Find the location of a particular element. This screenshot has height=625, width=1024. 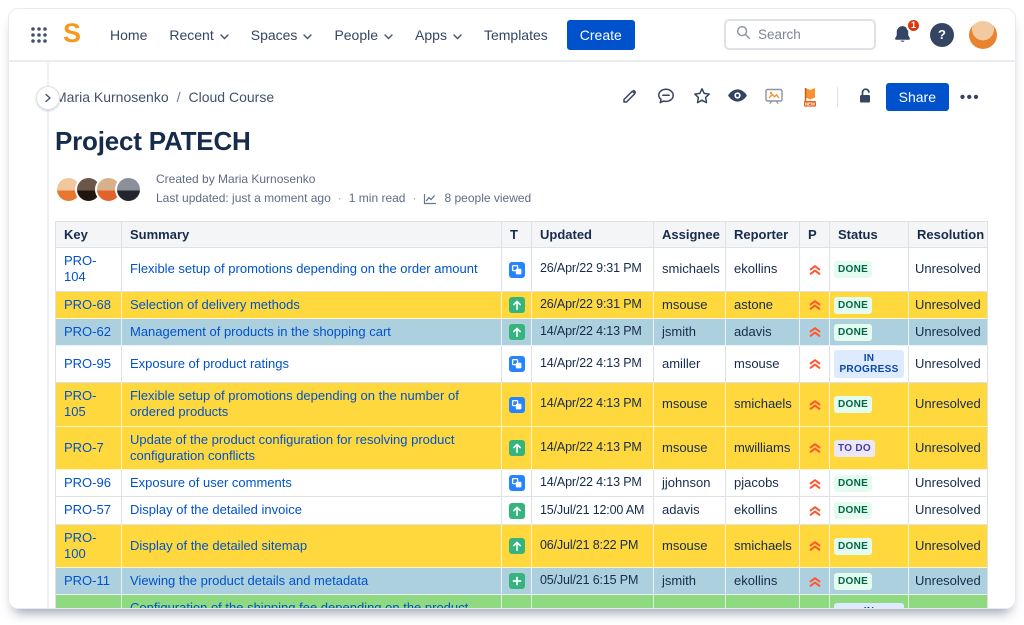

edit-icon is located at coordinates (630, 97).